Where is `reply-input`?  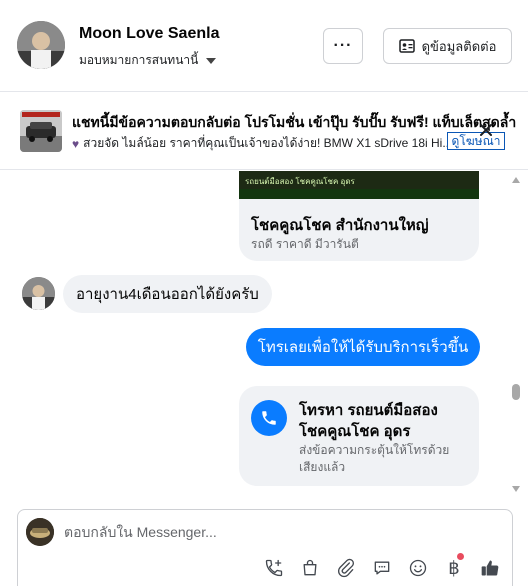
reply-input is located at coordinates (264, 532).